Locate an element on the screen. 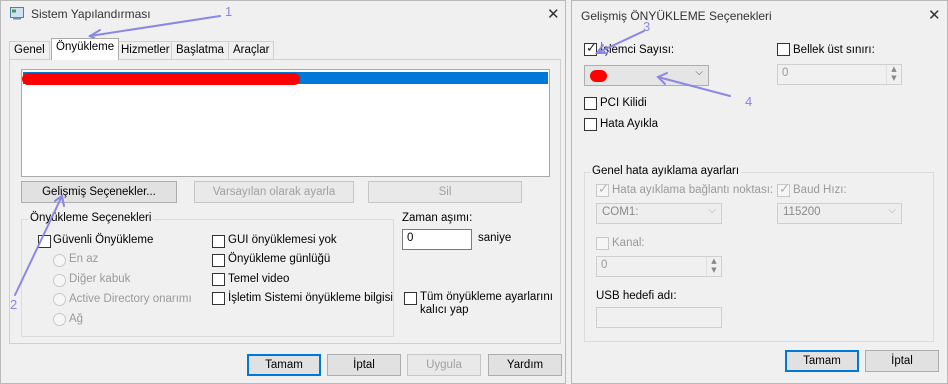 This screenshot has width=948, height=384. boot-log-checkbox is located at coordinates (218, 260).